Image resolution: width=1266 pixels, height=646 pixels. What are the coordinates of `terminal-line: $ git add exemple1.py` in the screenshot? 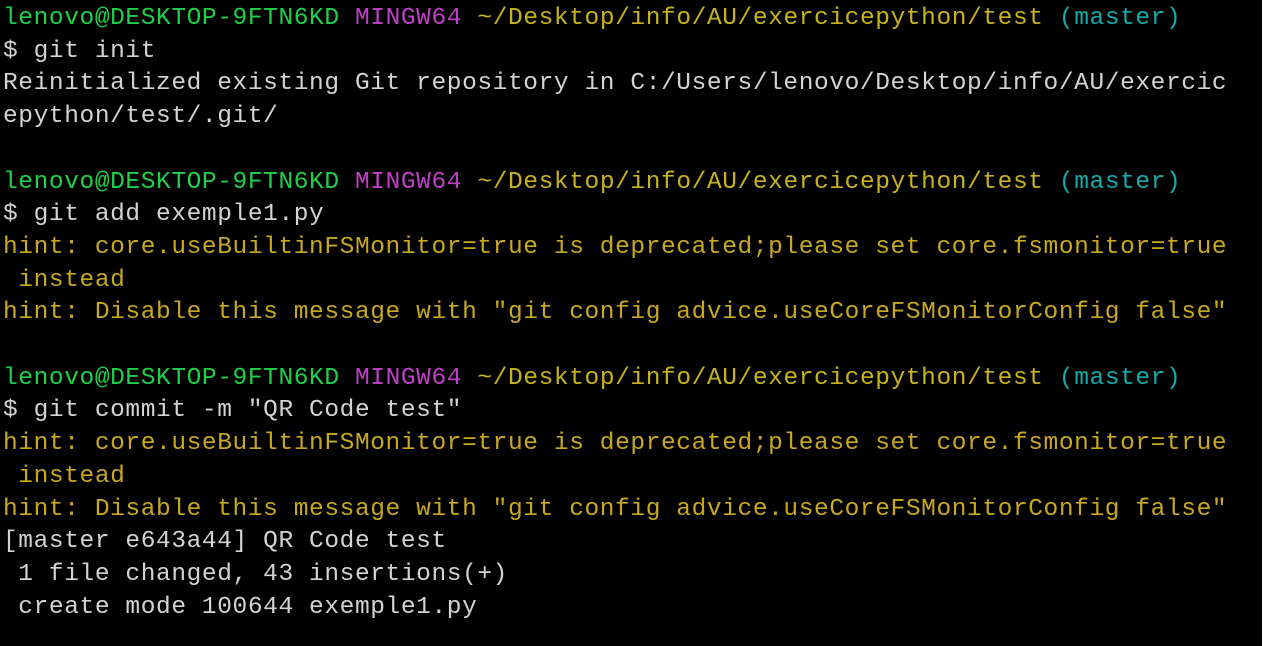 It's located at (163, 215).